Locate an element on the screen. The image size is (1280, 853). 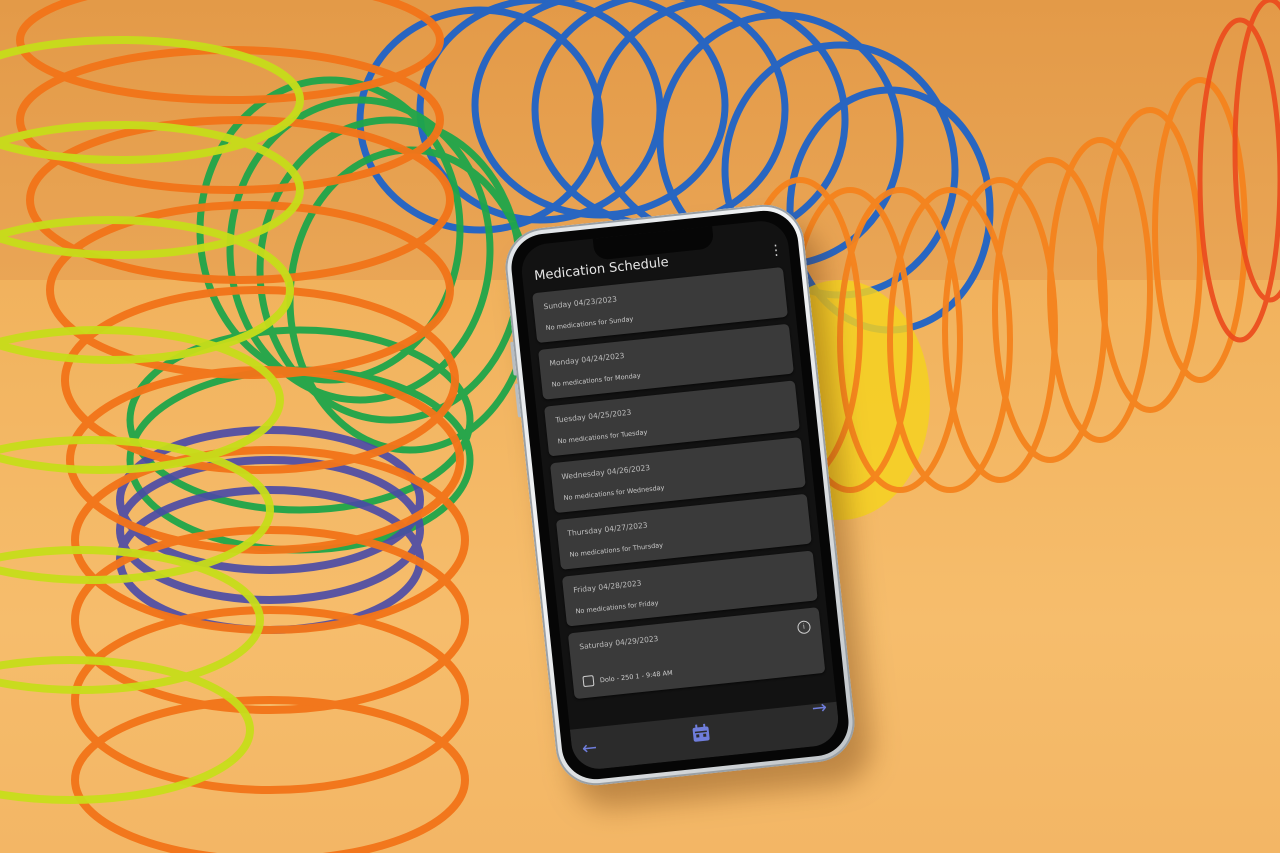
day-status: No medications for Monday is located at coordinates (596, 380).